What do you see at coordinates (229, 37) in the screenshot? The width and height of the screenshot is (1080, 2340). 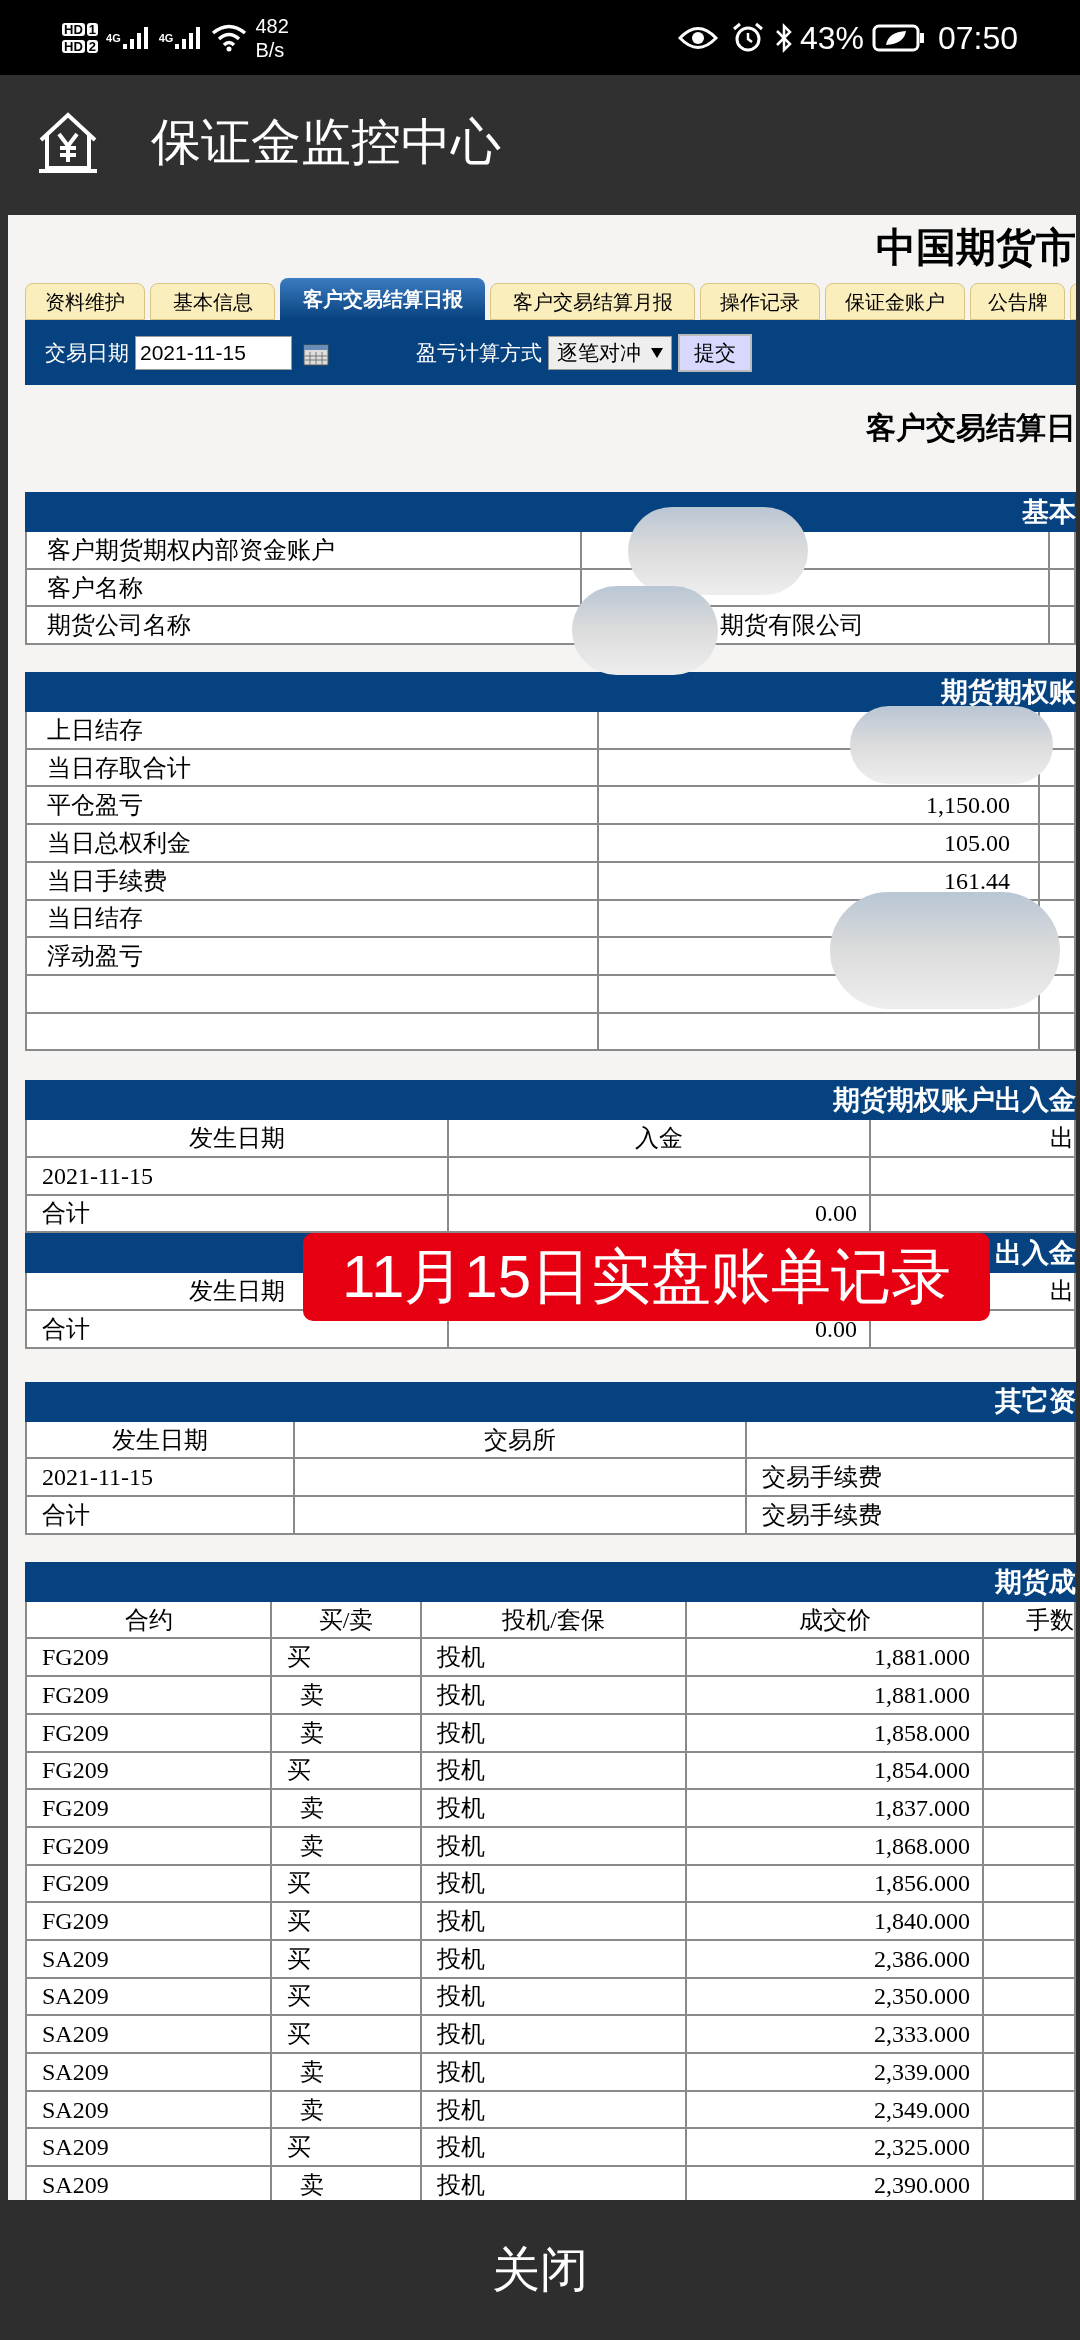 I see `wifi-icon` at bounding box center [229, 37].